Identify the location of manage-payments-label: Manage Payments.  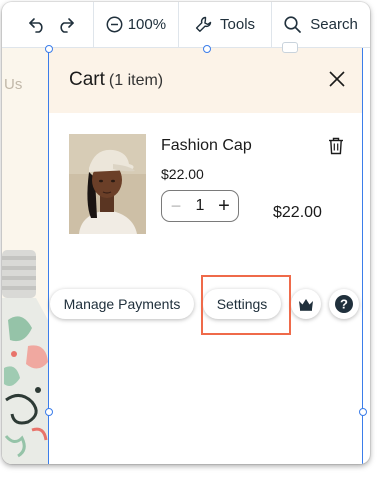
(122, 304).